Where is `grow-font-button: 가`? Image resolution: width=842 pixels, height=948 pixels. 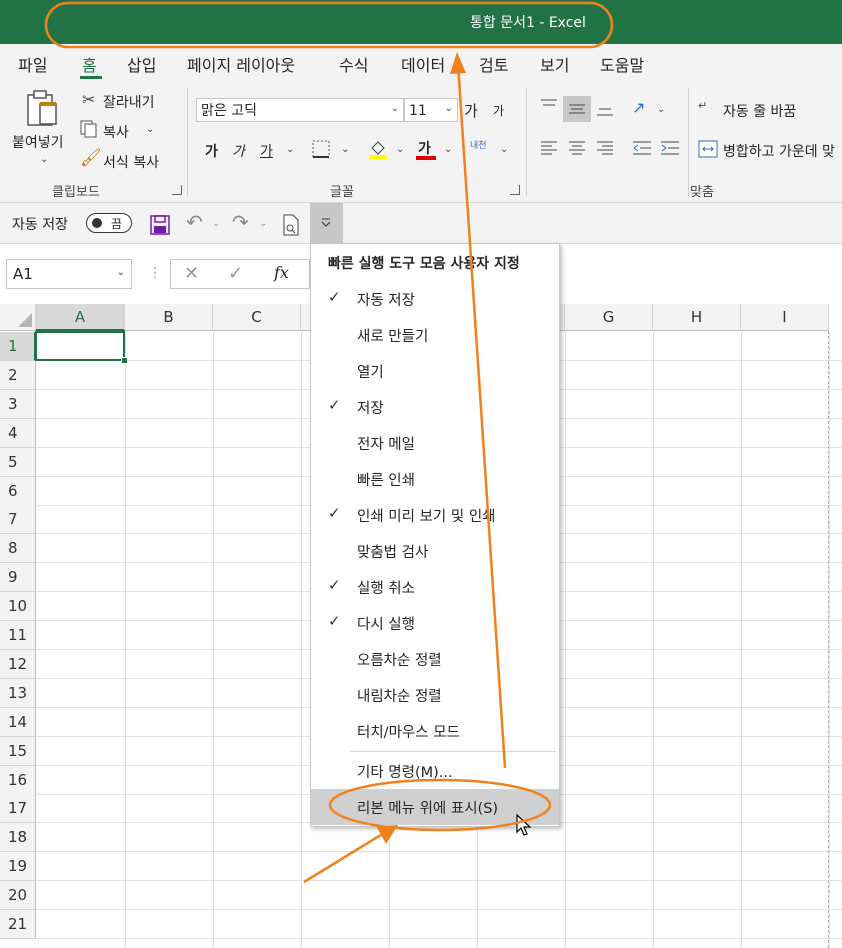 grow-font-button: 가 is located at coordinates (471, 110).